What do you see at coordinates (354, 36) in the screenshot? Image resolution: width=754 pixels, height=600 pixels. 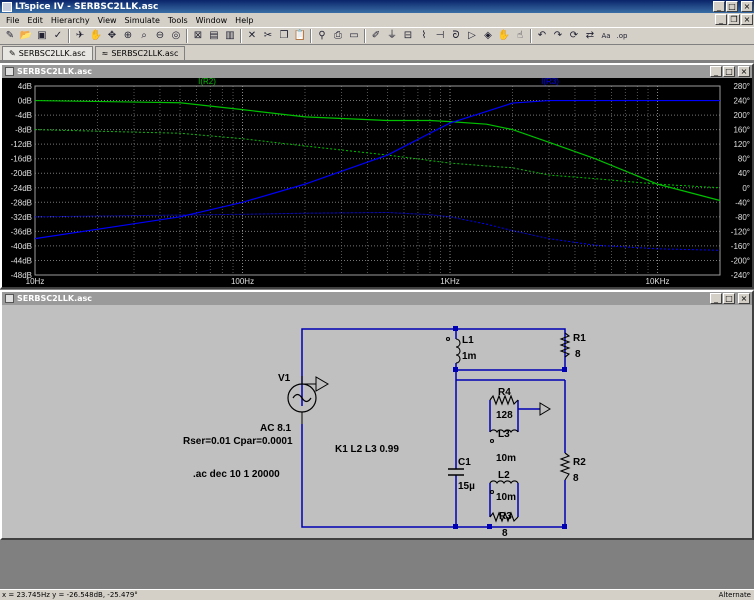 I see `print-setup-icon: ▭` at bounding box center [354, 36].